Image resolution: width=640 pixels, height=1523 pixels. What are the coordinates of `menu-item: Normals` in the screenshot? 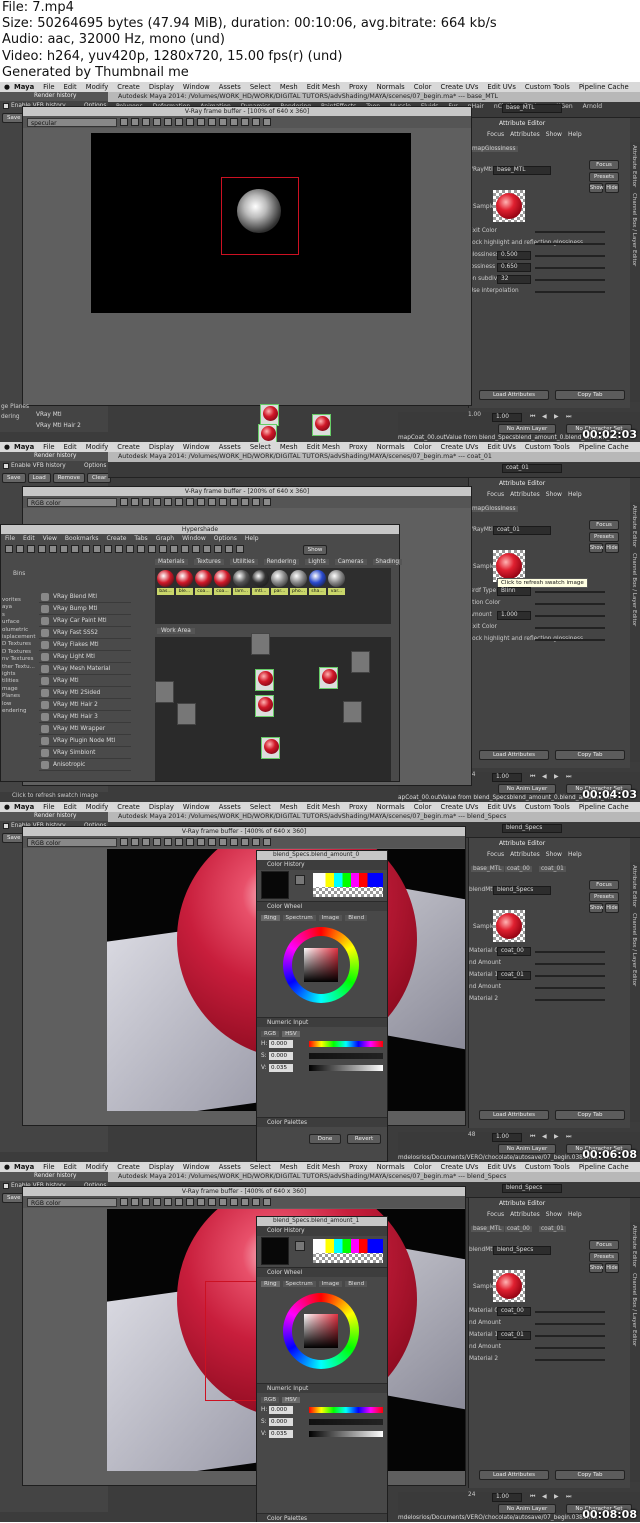 It's located at (391, 447).